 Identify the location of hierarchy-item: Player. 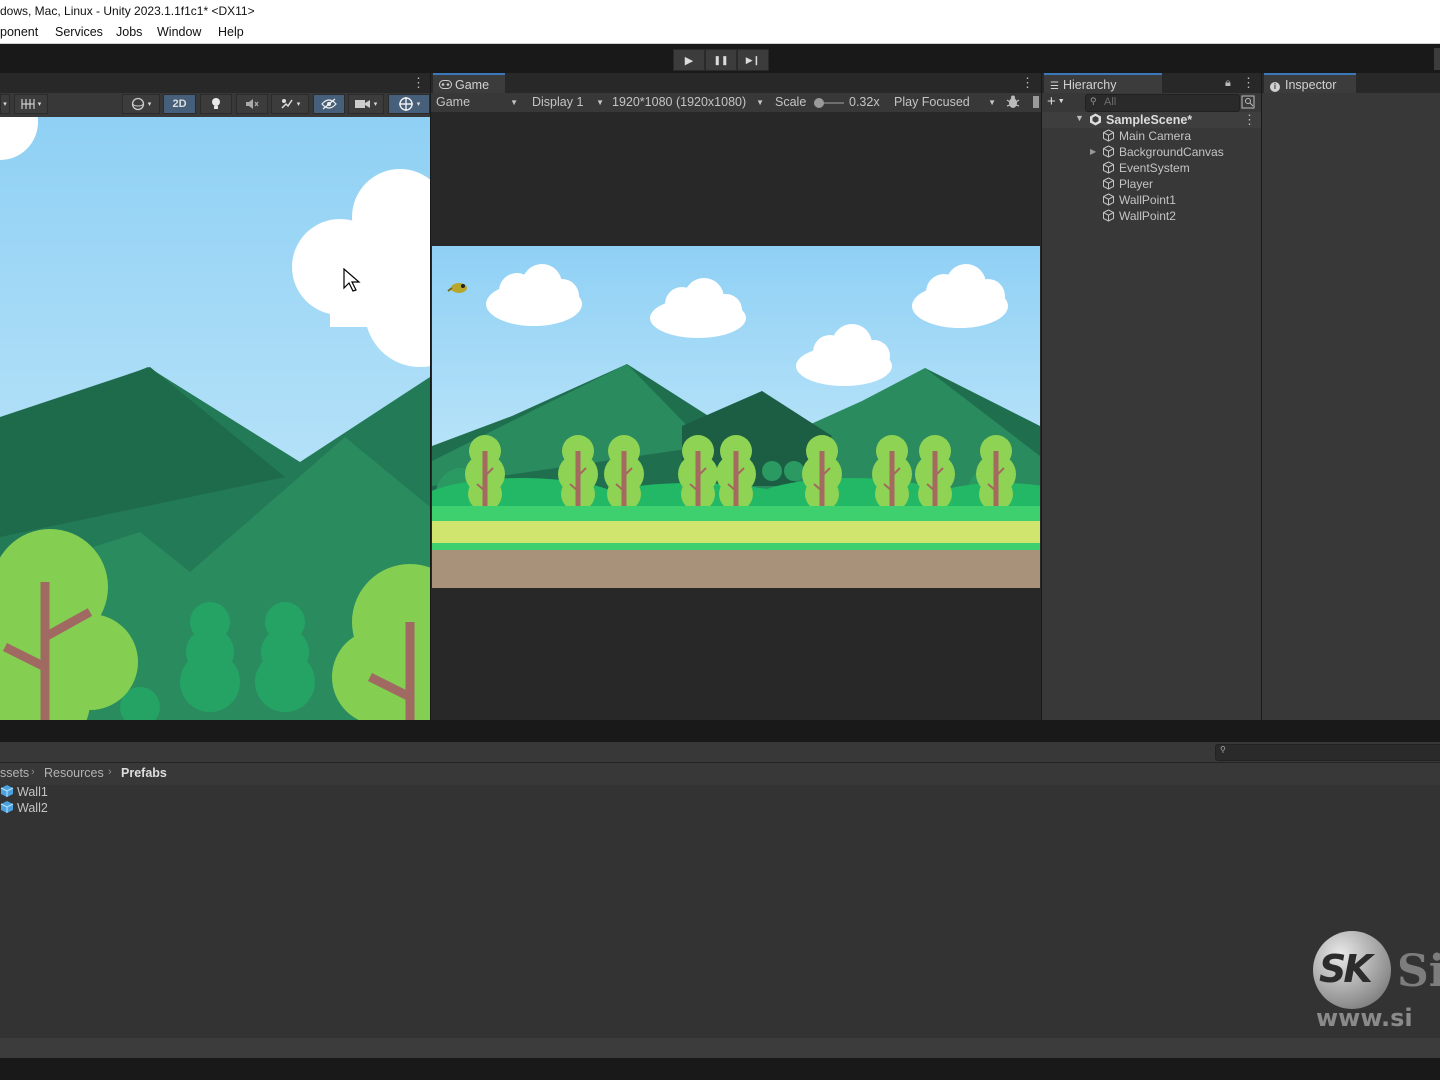
(1127, 184).